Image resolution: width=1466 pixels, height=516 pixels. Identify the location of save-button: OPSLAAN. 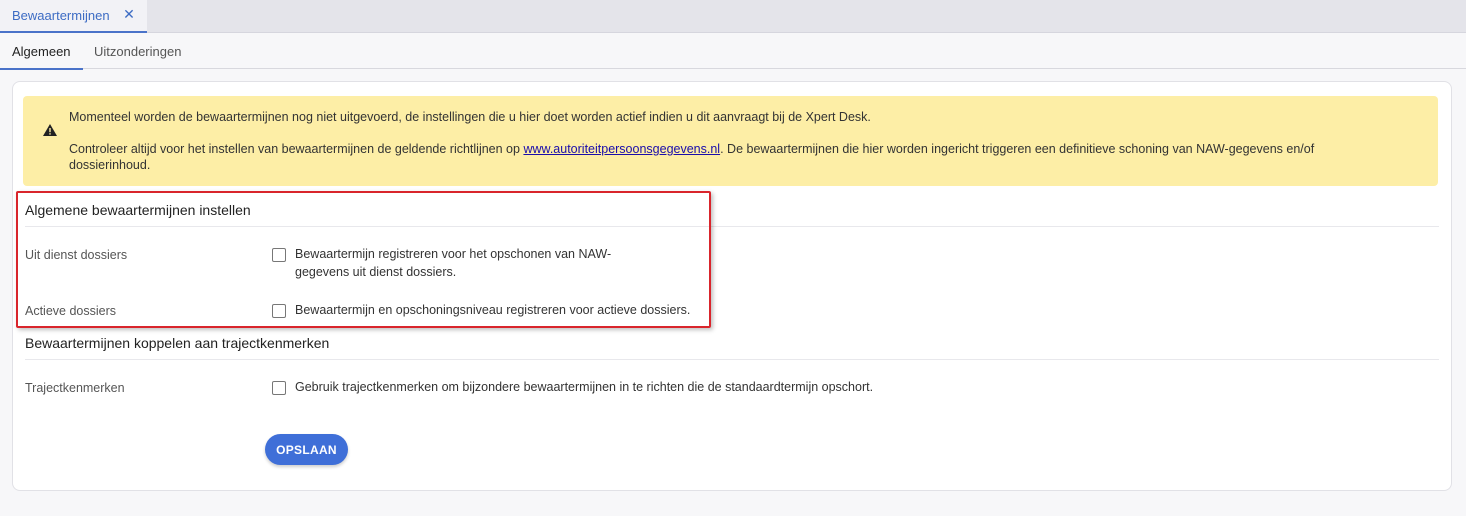
(306, 449).